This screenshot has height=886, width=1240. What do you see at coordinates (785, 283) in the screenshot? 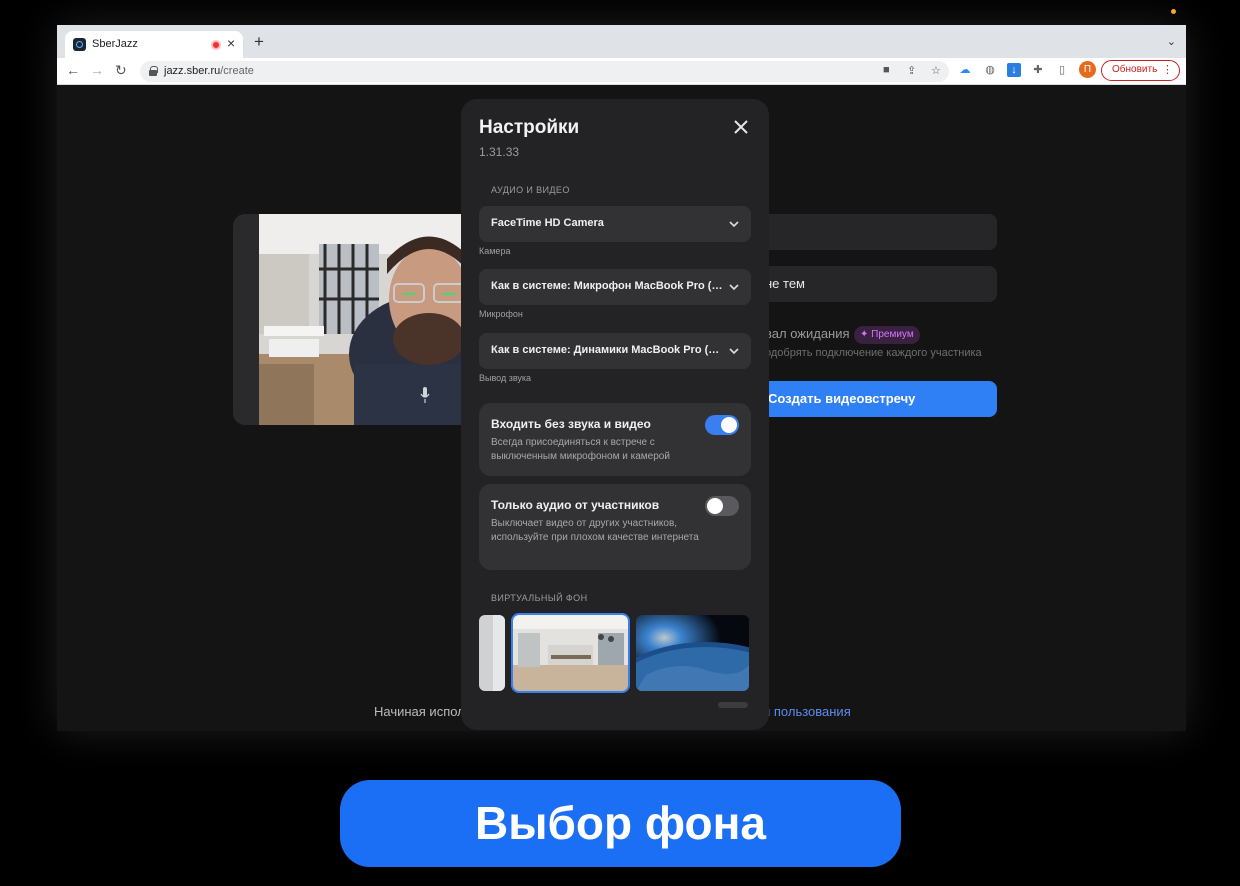
I see `theme-field-text: не тем` at bounding box center [785, 283].